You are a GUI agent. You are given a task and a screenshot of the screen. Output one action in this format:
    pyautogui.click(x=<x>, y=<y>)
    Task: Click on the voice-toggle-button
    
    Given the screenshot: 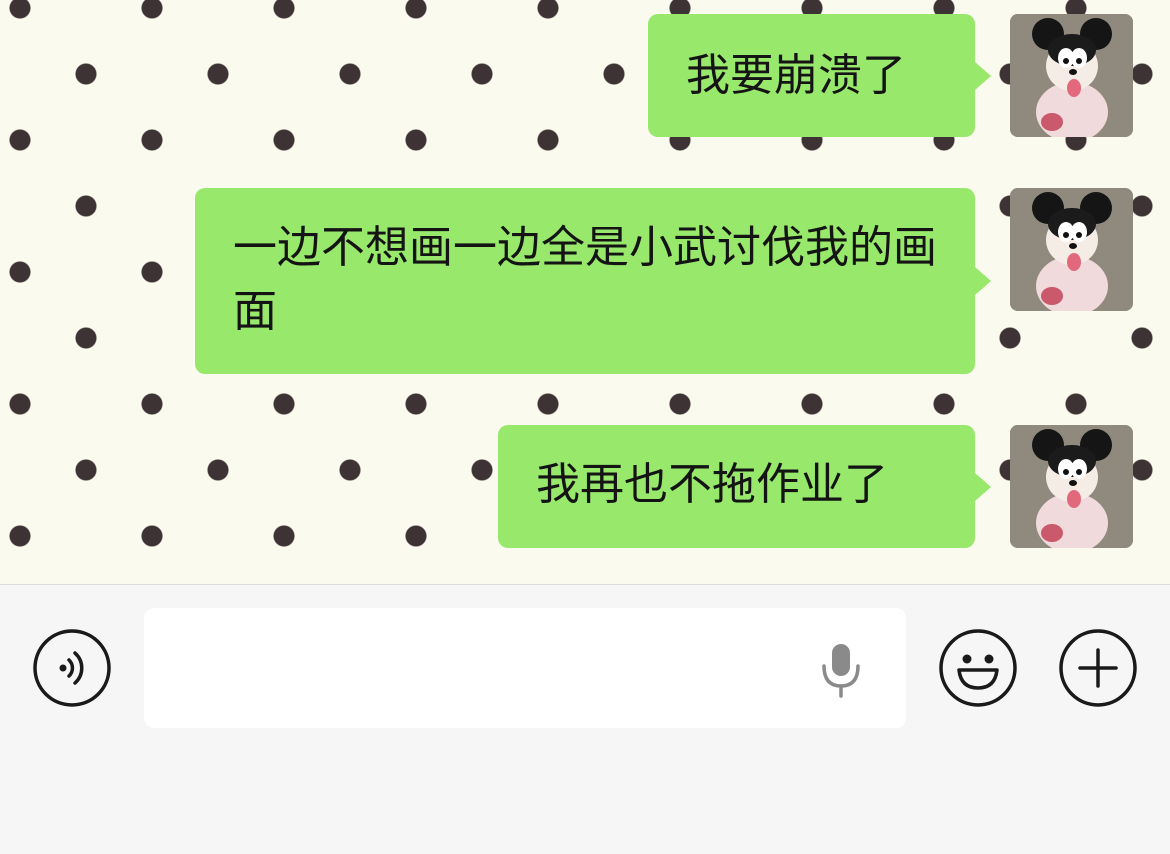 What is the action you would take?
    pyautogui.click(x=72, y=668)
    